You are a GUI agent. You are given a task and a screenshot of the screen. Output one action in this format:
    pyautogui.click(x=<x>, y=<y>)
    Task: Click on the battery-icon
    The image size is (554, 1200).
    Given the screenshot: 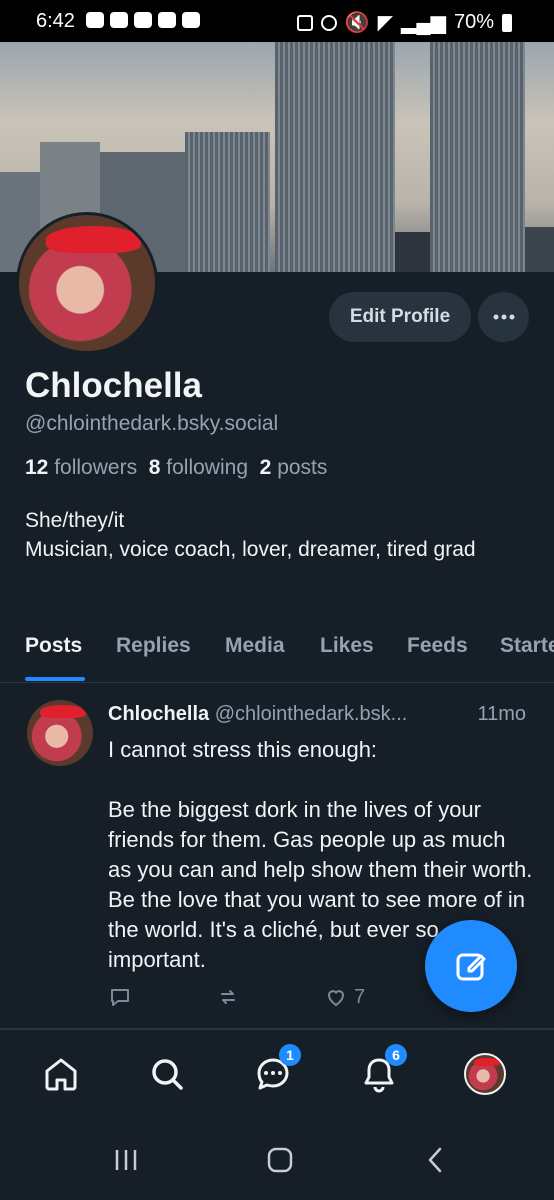 What is the action you would take?
    pyautogui.click(x=507, y=22)
    